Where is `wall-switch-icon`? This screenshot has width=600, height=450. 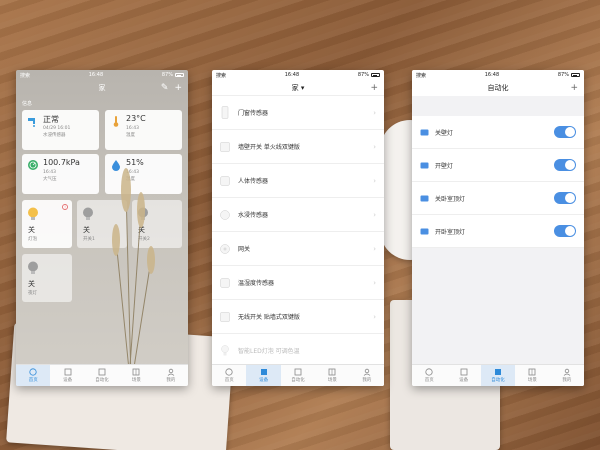 wall-switch-icon is located at coordinates (225, 147).